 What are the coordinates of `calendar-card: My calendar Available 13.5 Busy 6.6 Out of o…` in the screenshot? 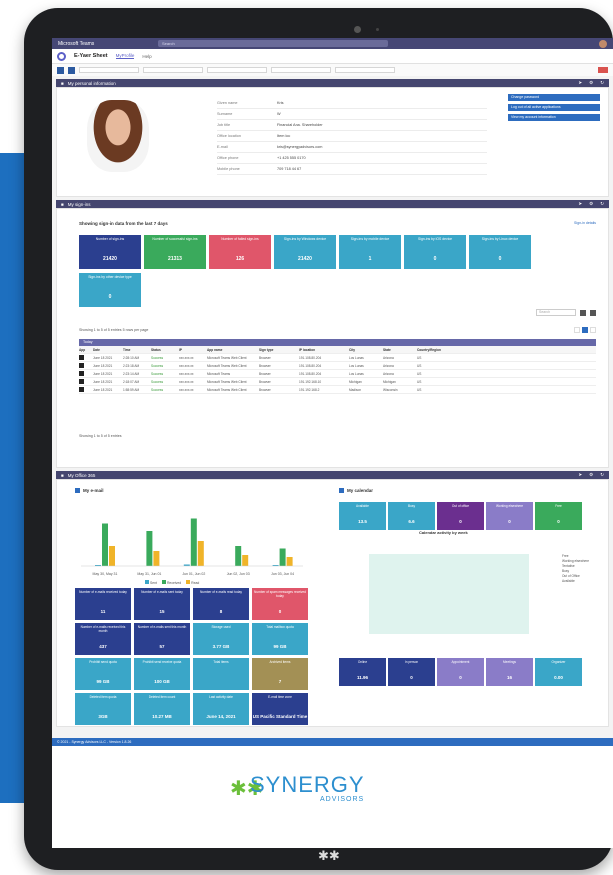 It's located at (471, 606).